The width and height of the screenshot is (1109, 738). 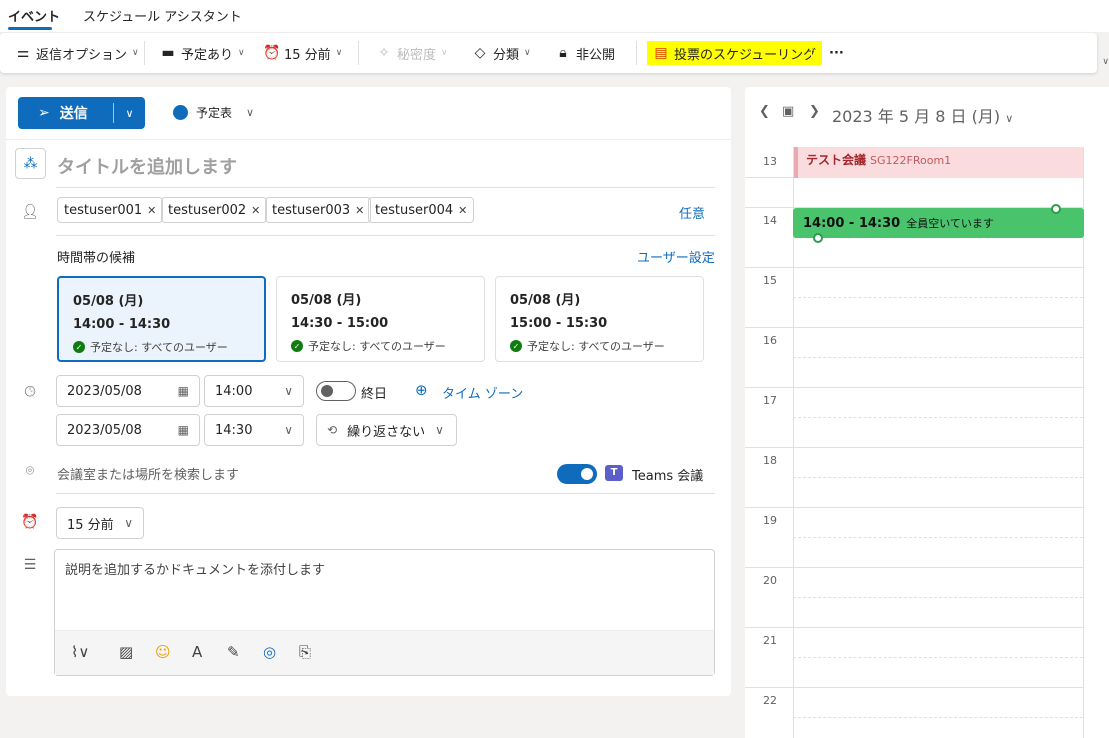 What do you see at coordinates (96, 258) in the screenshot?
I see `suggestions-label: 時間帯の候補` at bounding box center [96, 258].